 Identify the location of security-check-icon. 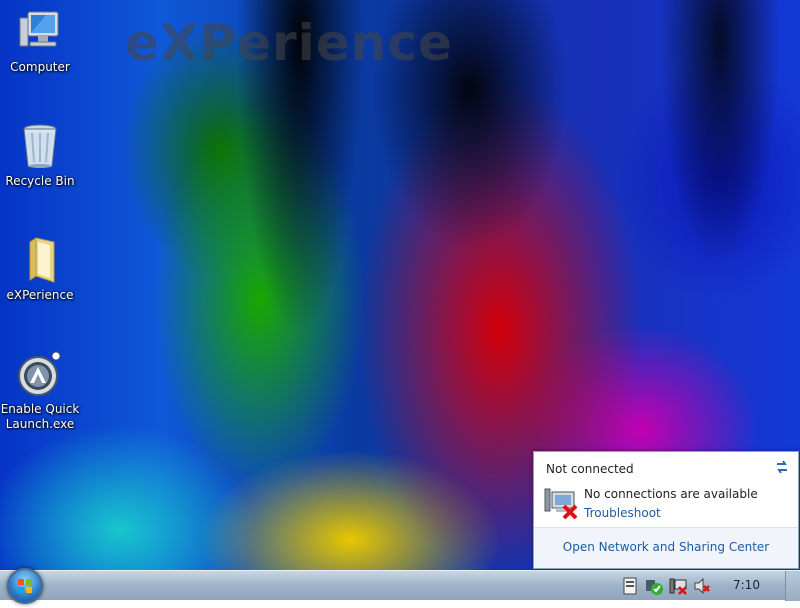
(654, 586).